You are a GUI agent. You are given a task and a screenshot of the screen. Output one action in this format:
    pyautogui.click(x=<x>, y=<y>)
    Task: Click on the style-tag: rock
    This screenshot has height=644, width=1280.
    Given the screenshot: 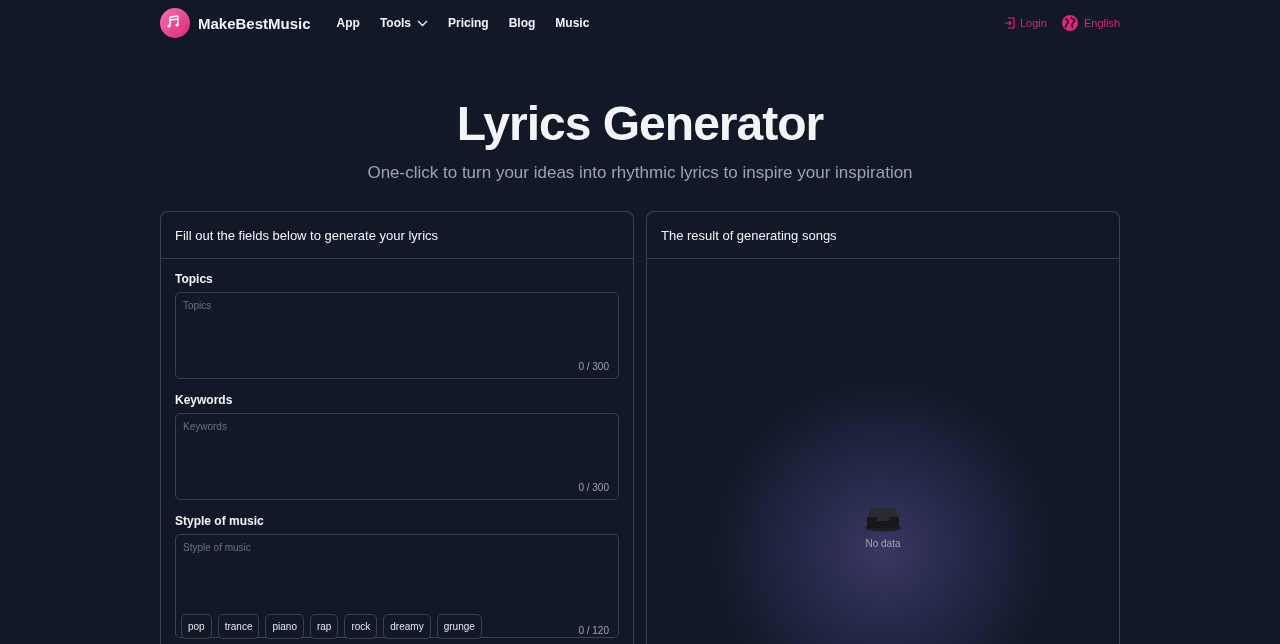 What is the action you would take?
    pyautogui.click(x=361, y=626)
    